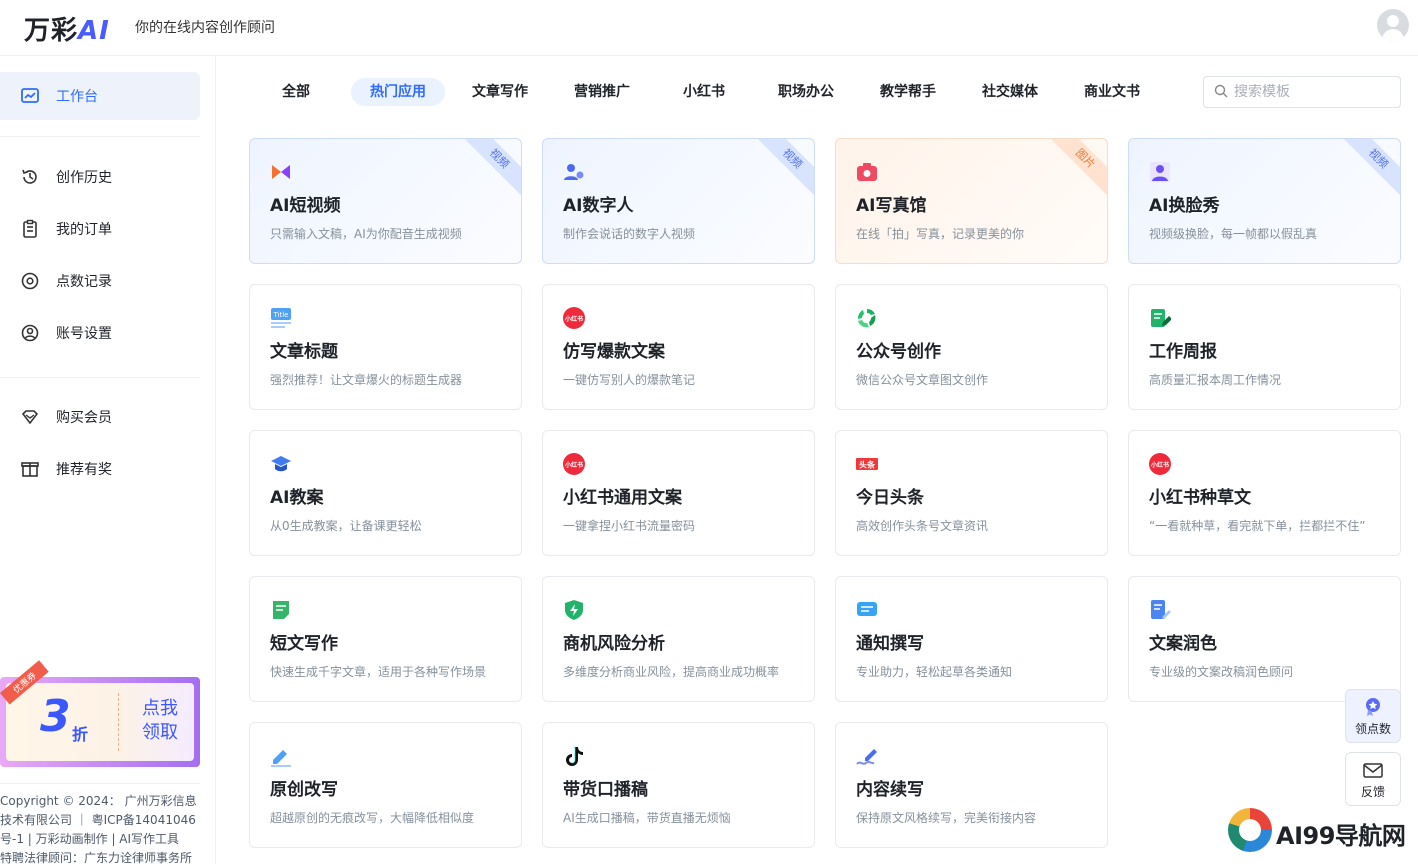  What do you see at coordinates (1309, 92) in the screenshot?
I see `search-input` at bounding box center [1309, 92].